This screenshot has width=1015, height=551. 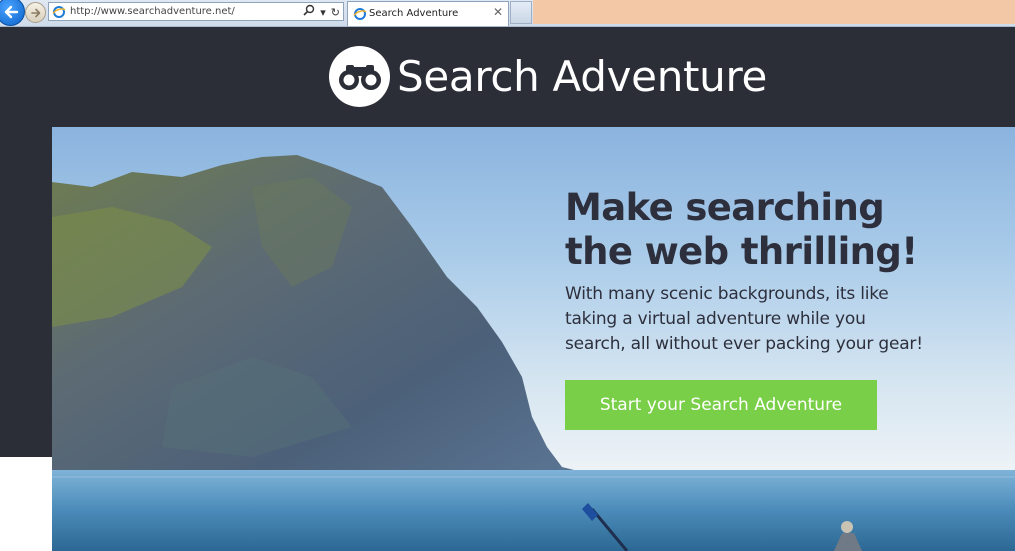 What do you see at coordinates (521, 12) in the screenshot?
I see `new-tab-button` at bounding box center [521, 12].